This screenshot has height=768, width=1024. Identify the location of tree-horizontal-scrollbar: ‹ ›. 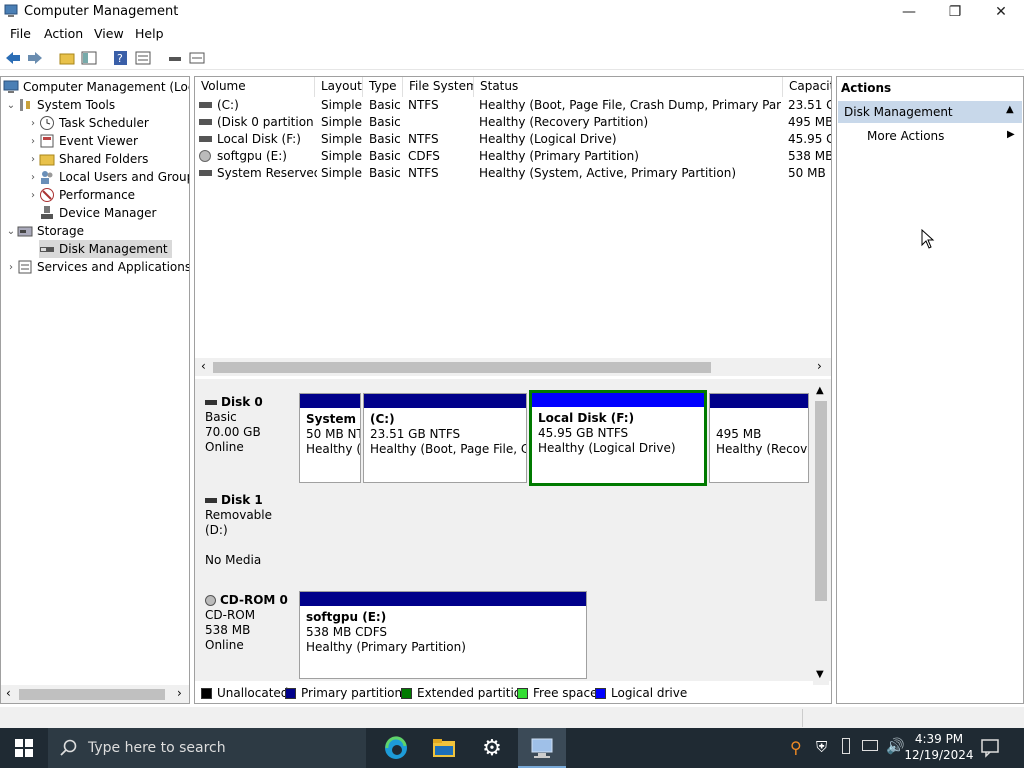
(95, 694).